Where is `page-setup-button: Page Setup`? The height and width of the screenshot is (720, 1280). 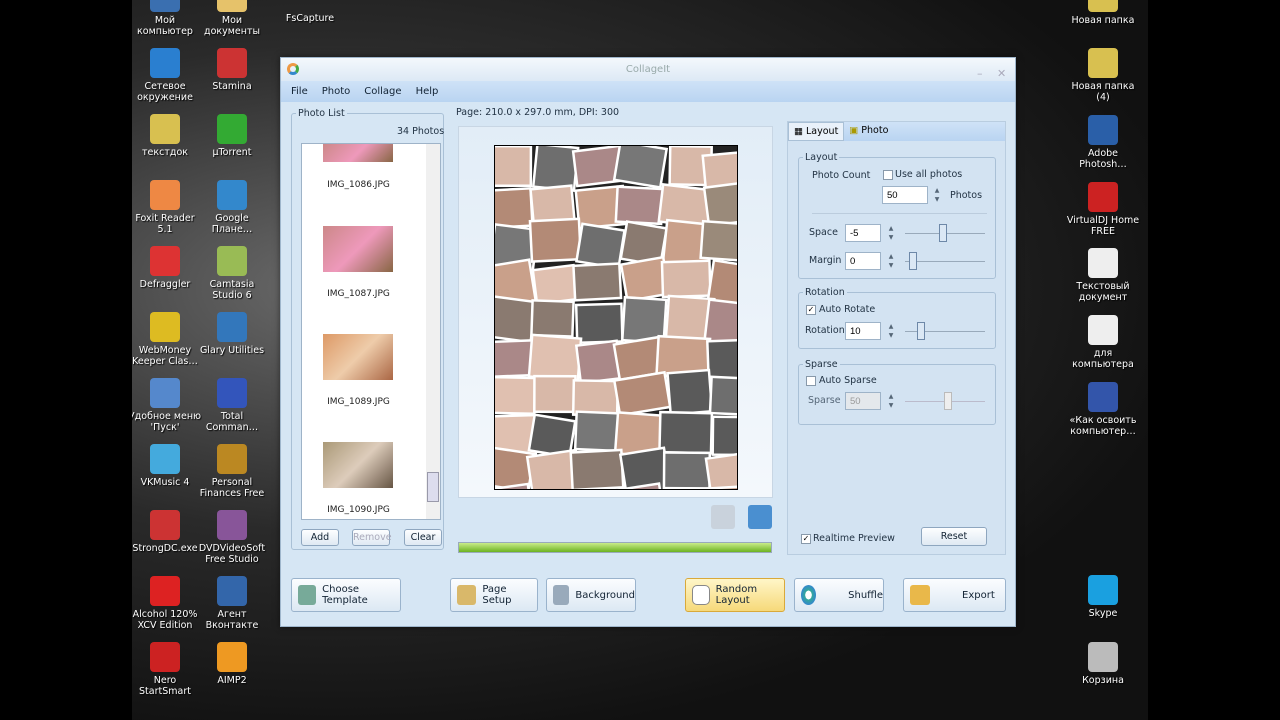 page-setup-button: Page Setup is located at coordinates (494, 595).